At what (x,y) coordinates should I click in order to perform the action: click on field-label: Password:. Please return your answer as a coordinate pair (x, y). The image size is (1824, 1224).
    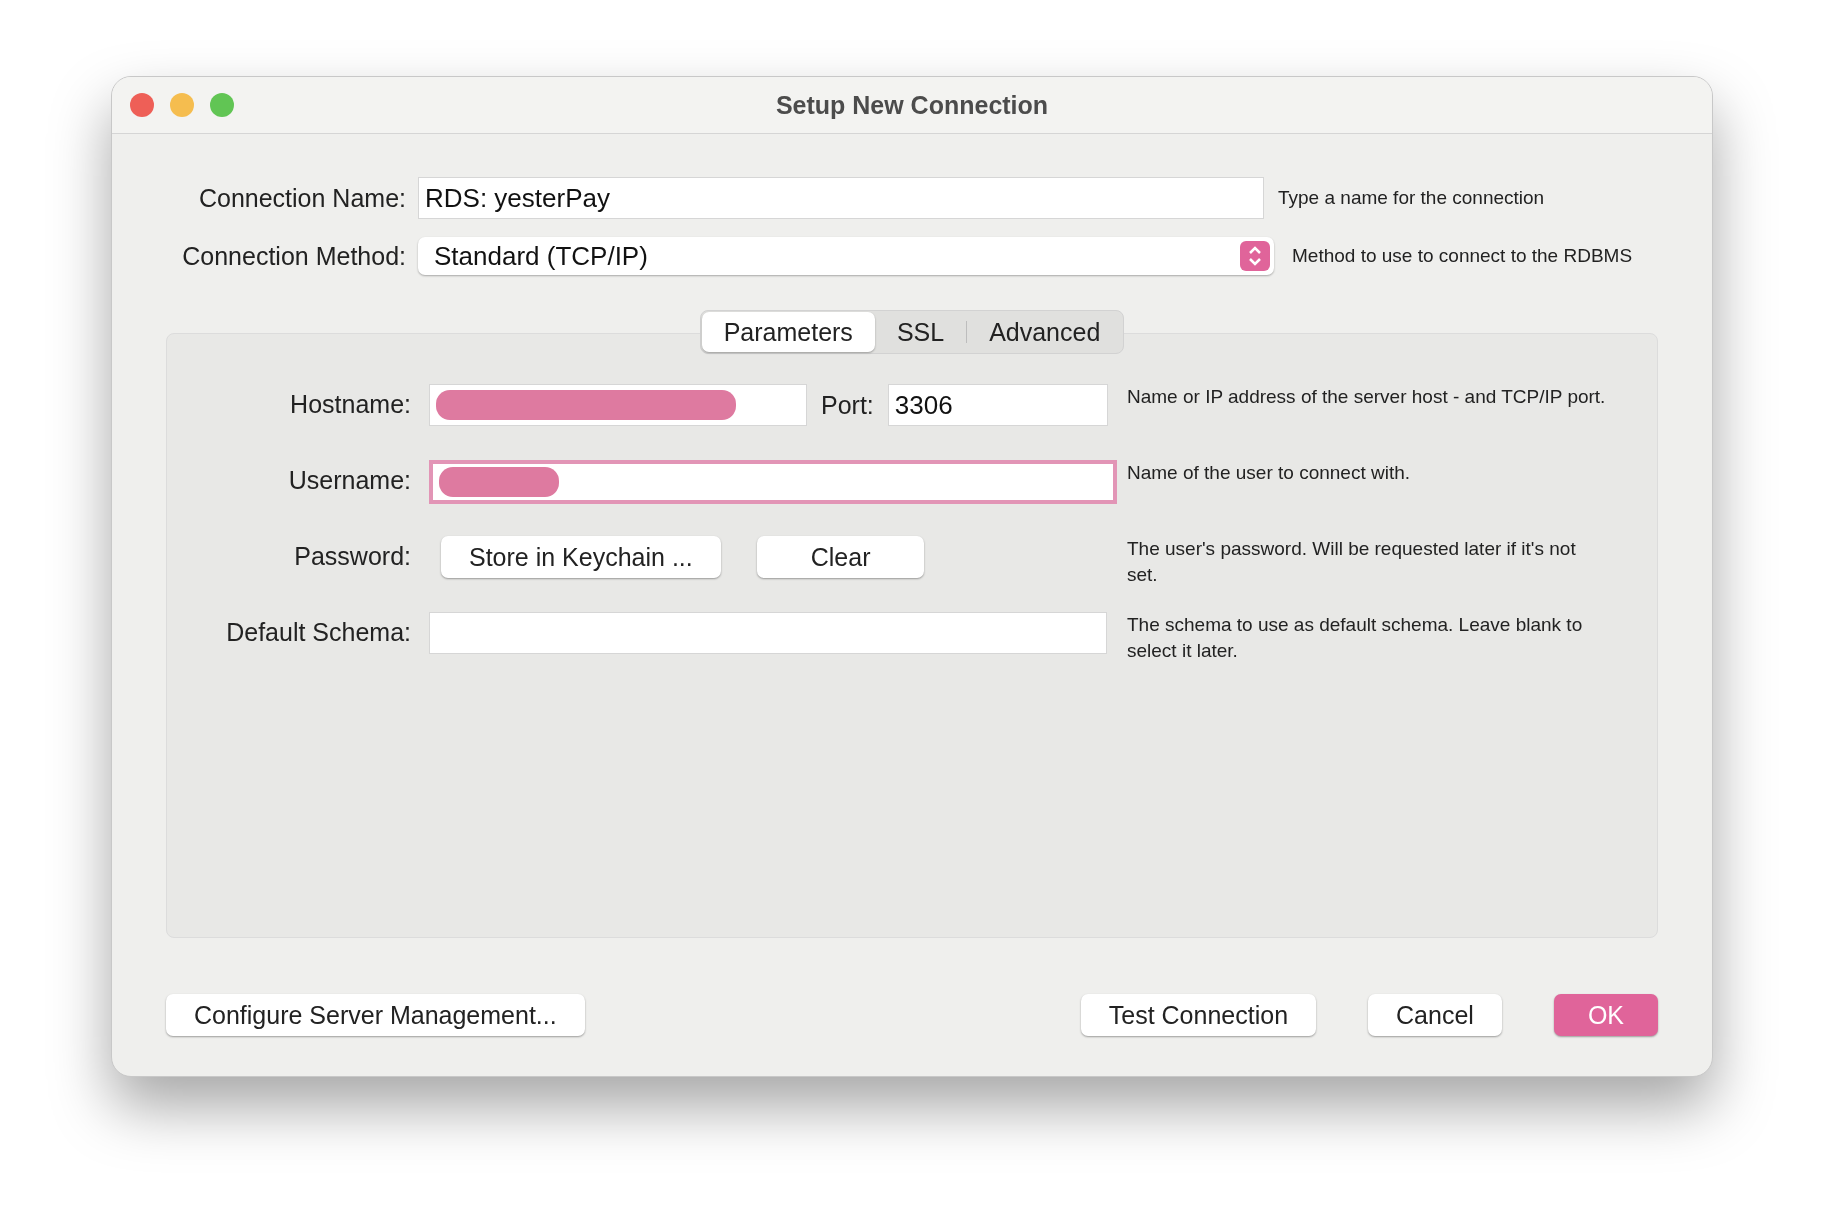
    Looking at the image, I should click on (352, 556).